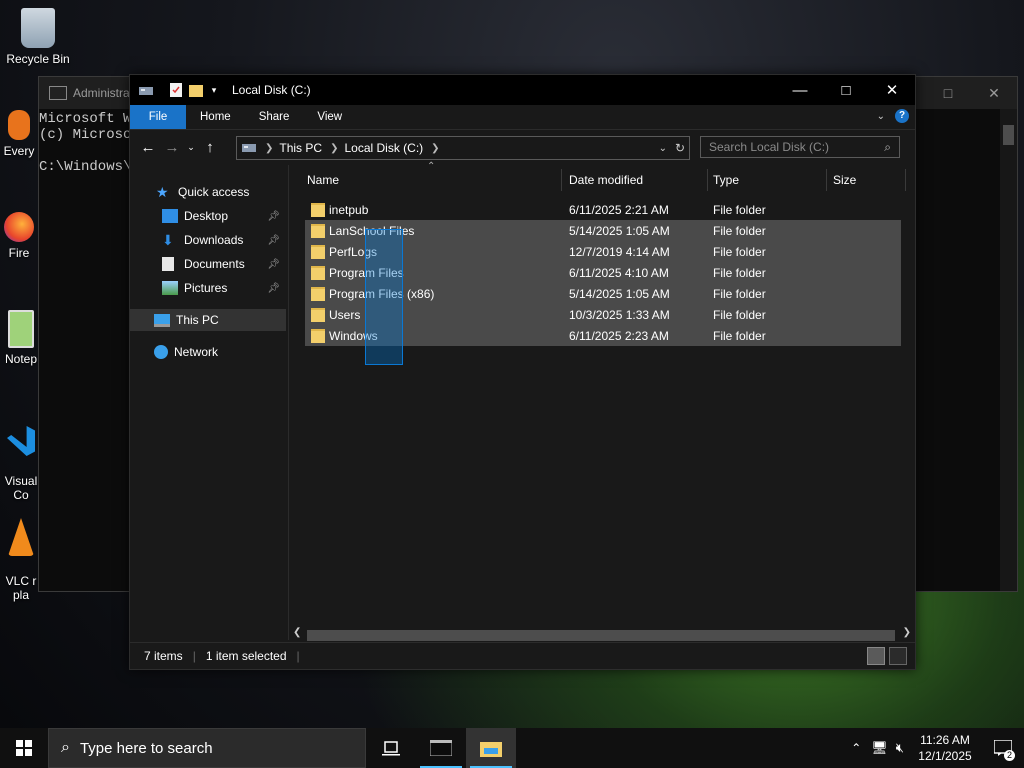 The image size is (1024, 768). Describe the element at coordinates (214, 192) in the screenshot. I see `nav-label: Quick access` at that location.